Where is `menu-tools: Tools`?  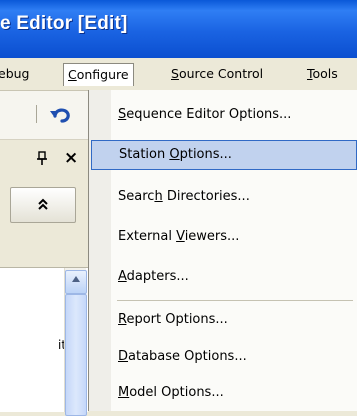 menu-tools: Tools is located at coordinates (322, 74).